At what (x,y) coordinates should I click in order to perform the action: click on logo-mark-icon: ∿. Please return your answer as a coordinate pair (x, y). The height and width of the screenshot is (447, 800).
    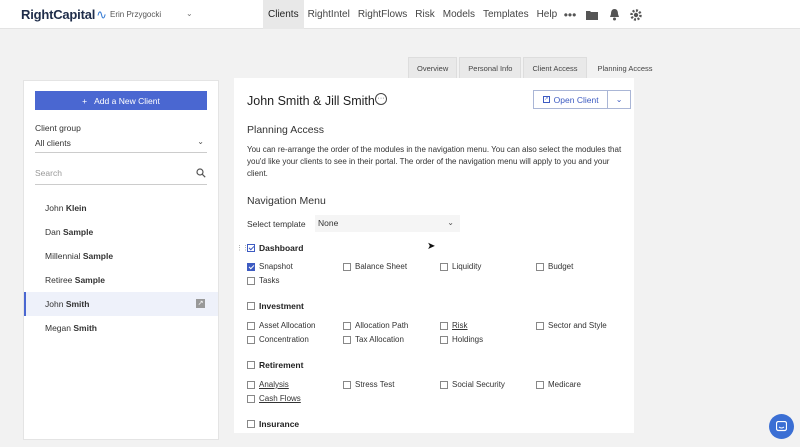
    Looking at the image, I should click on (101, 14).